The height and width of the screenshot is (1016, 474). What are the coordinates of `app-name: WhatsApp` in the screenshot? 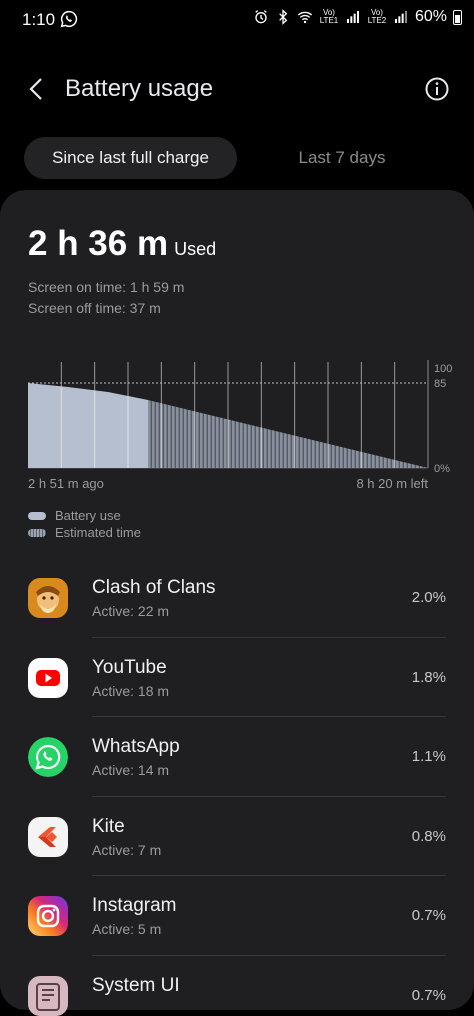 It's located at (136, 746).